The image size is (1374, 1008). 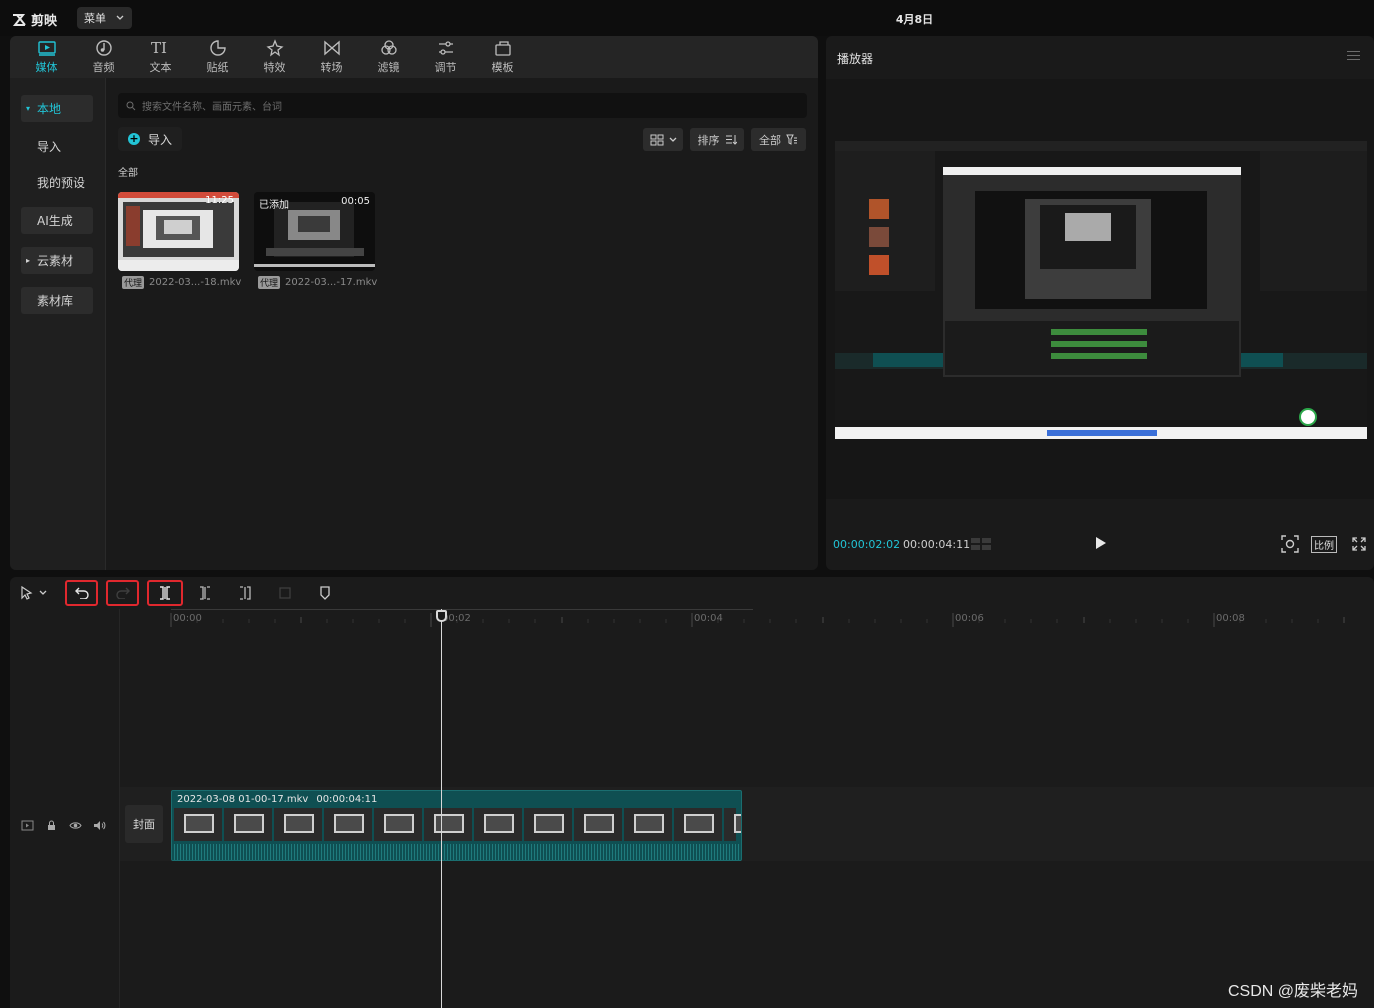 I want to click on import-button: + 导入, so click(x=150, y=139).